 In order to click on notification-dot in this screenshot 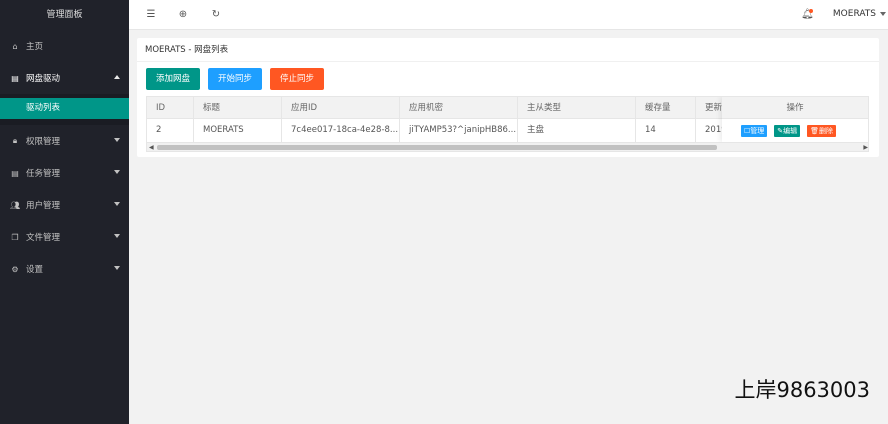, I will do `click(811, 11)`.